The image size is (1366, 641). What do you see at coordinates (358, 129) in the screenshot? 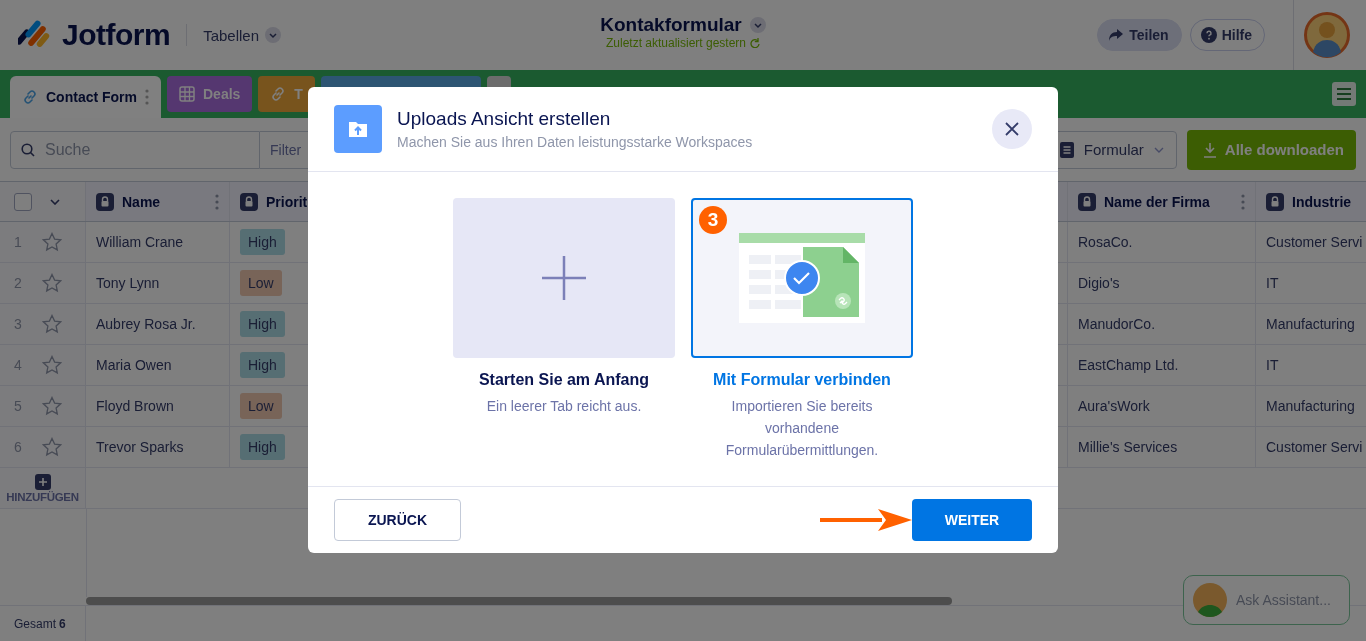
I see `folder-upload-icon` at bounding box center [358, 129].